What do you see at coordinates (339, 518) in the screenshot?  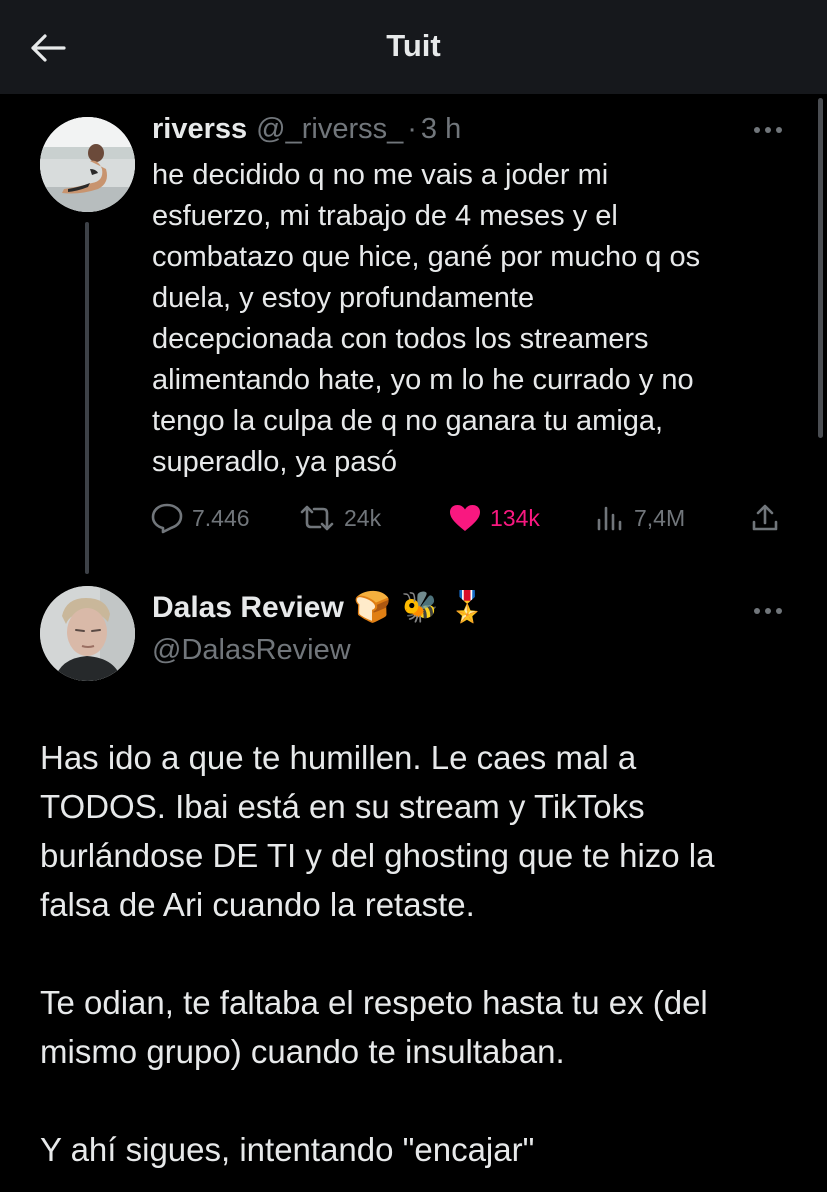 I see `retweet-button: 24k` at bounding box center [339, 518].